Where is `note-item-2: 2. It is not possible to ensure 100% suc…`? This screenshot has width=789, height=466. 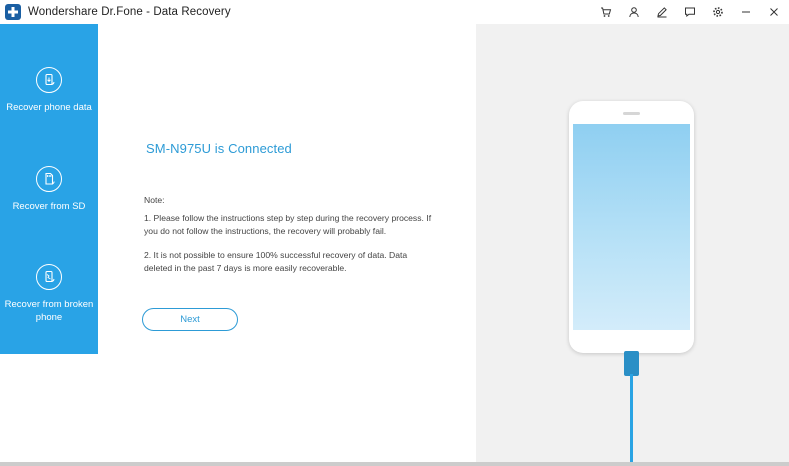 note-item-2: 2. It is not possible to ensure 100% suc… is located at coordinates (276, 261).